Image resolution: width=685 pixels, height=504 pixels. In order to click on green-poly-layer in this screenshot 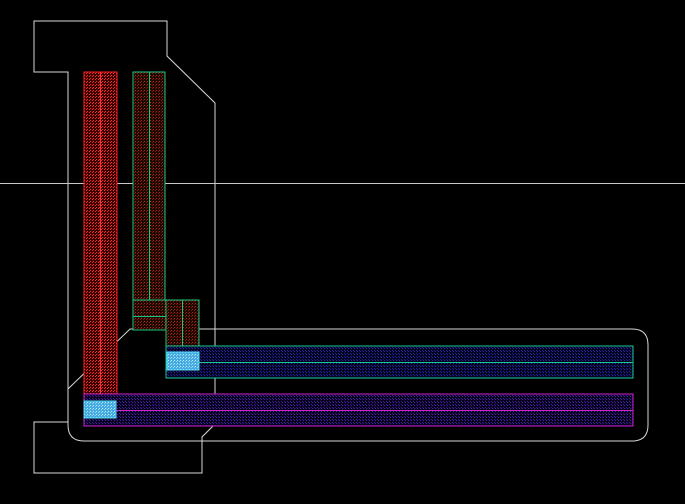, I will do `click(166, 225)`.